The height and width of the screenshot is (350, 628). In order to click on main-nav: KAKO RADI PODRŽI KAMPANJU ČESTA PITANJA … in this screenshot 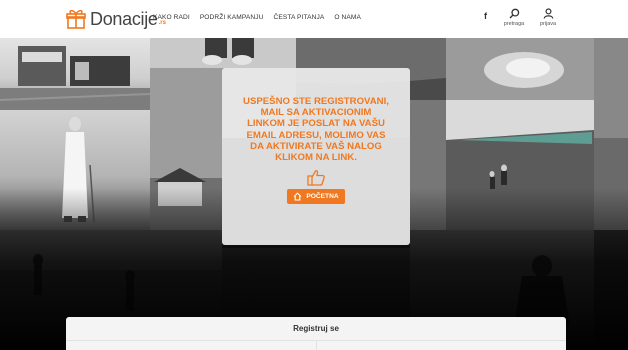, I will do `click(257, 17)`.